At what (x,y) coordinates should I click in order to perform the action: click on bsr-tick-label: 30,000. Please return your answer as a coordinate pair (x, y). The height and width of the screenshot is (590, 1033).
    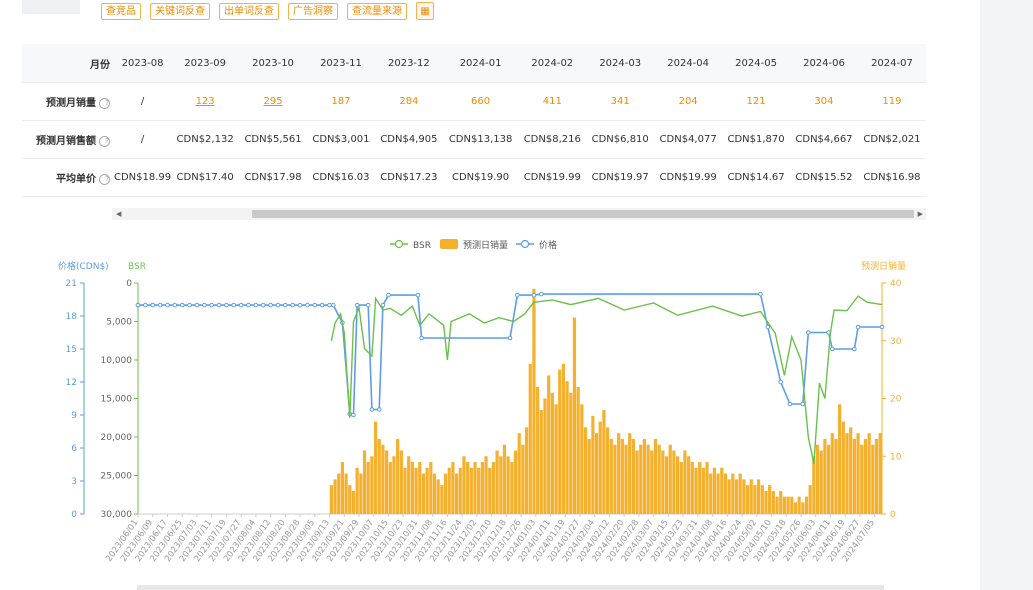
    Looking at the image, I should click on (117, 515).